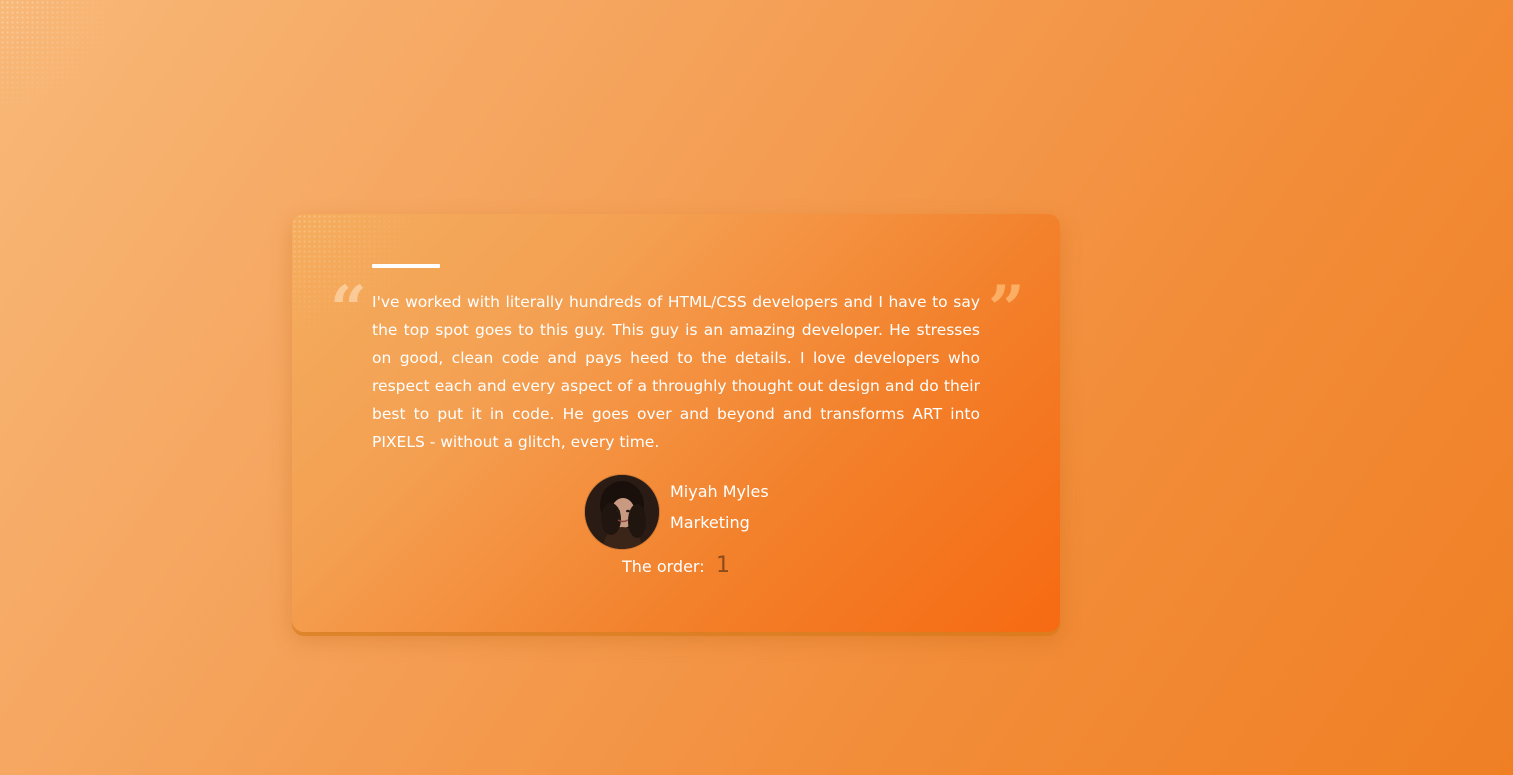 The image size is (1513, 775). Describe the element at coordinates (723, 565) in the screenshot. I see `order-value: 1` at that location.